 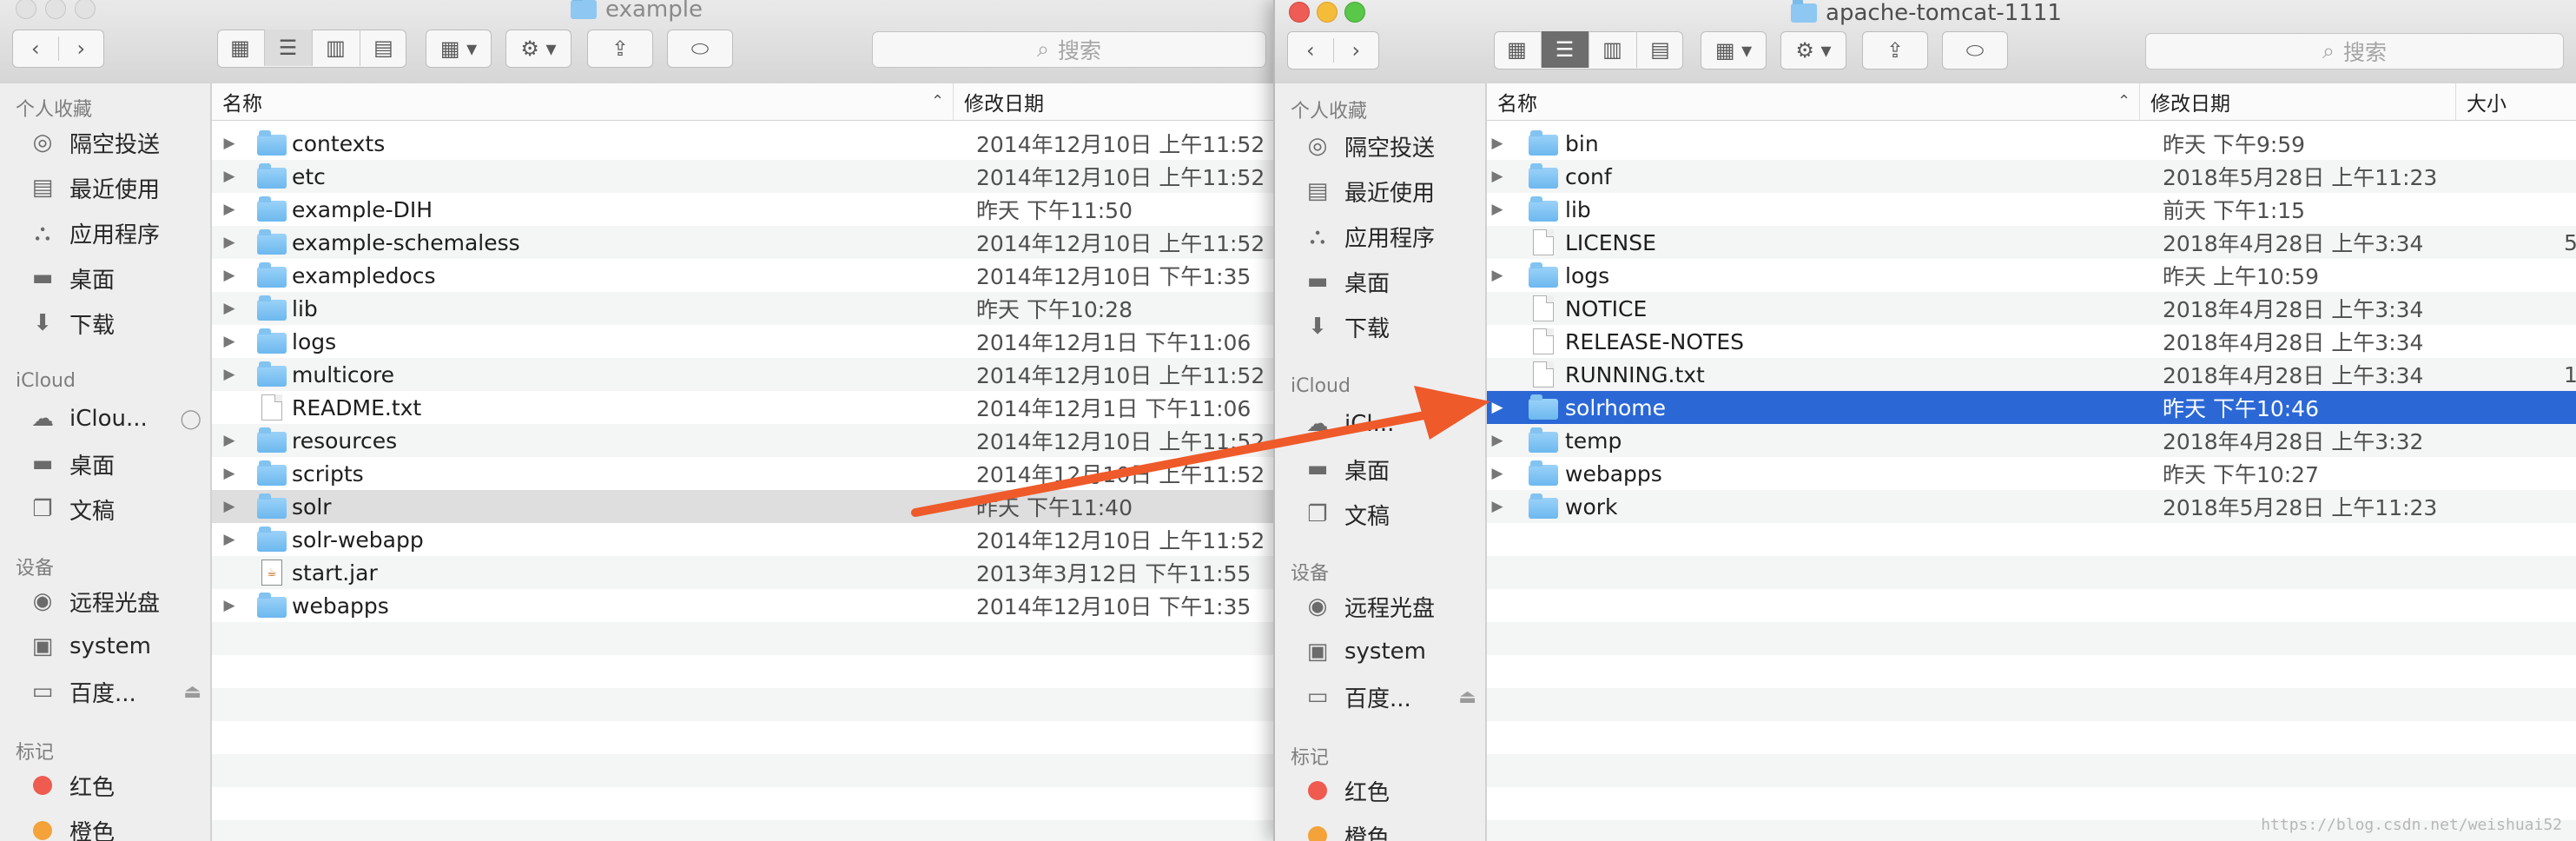 I want to click on table-row: ▶ lib 前天 下午1:15, so click(x=2031, y=209).